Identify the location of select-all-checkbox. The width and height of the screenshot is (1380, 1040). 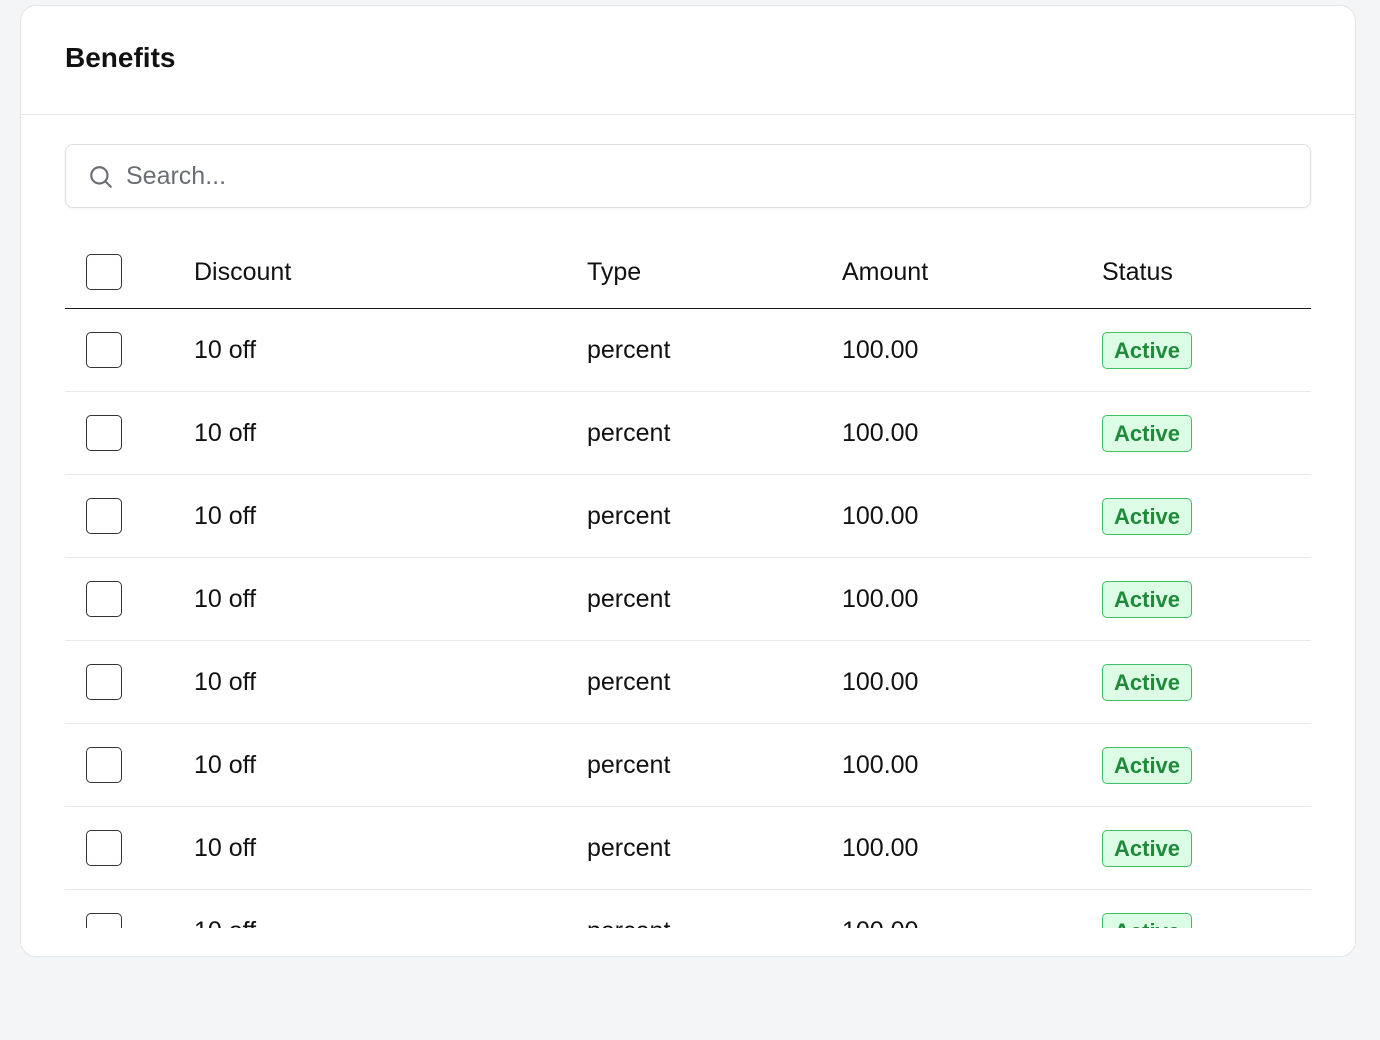
(104, 272).